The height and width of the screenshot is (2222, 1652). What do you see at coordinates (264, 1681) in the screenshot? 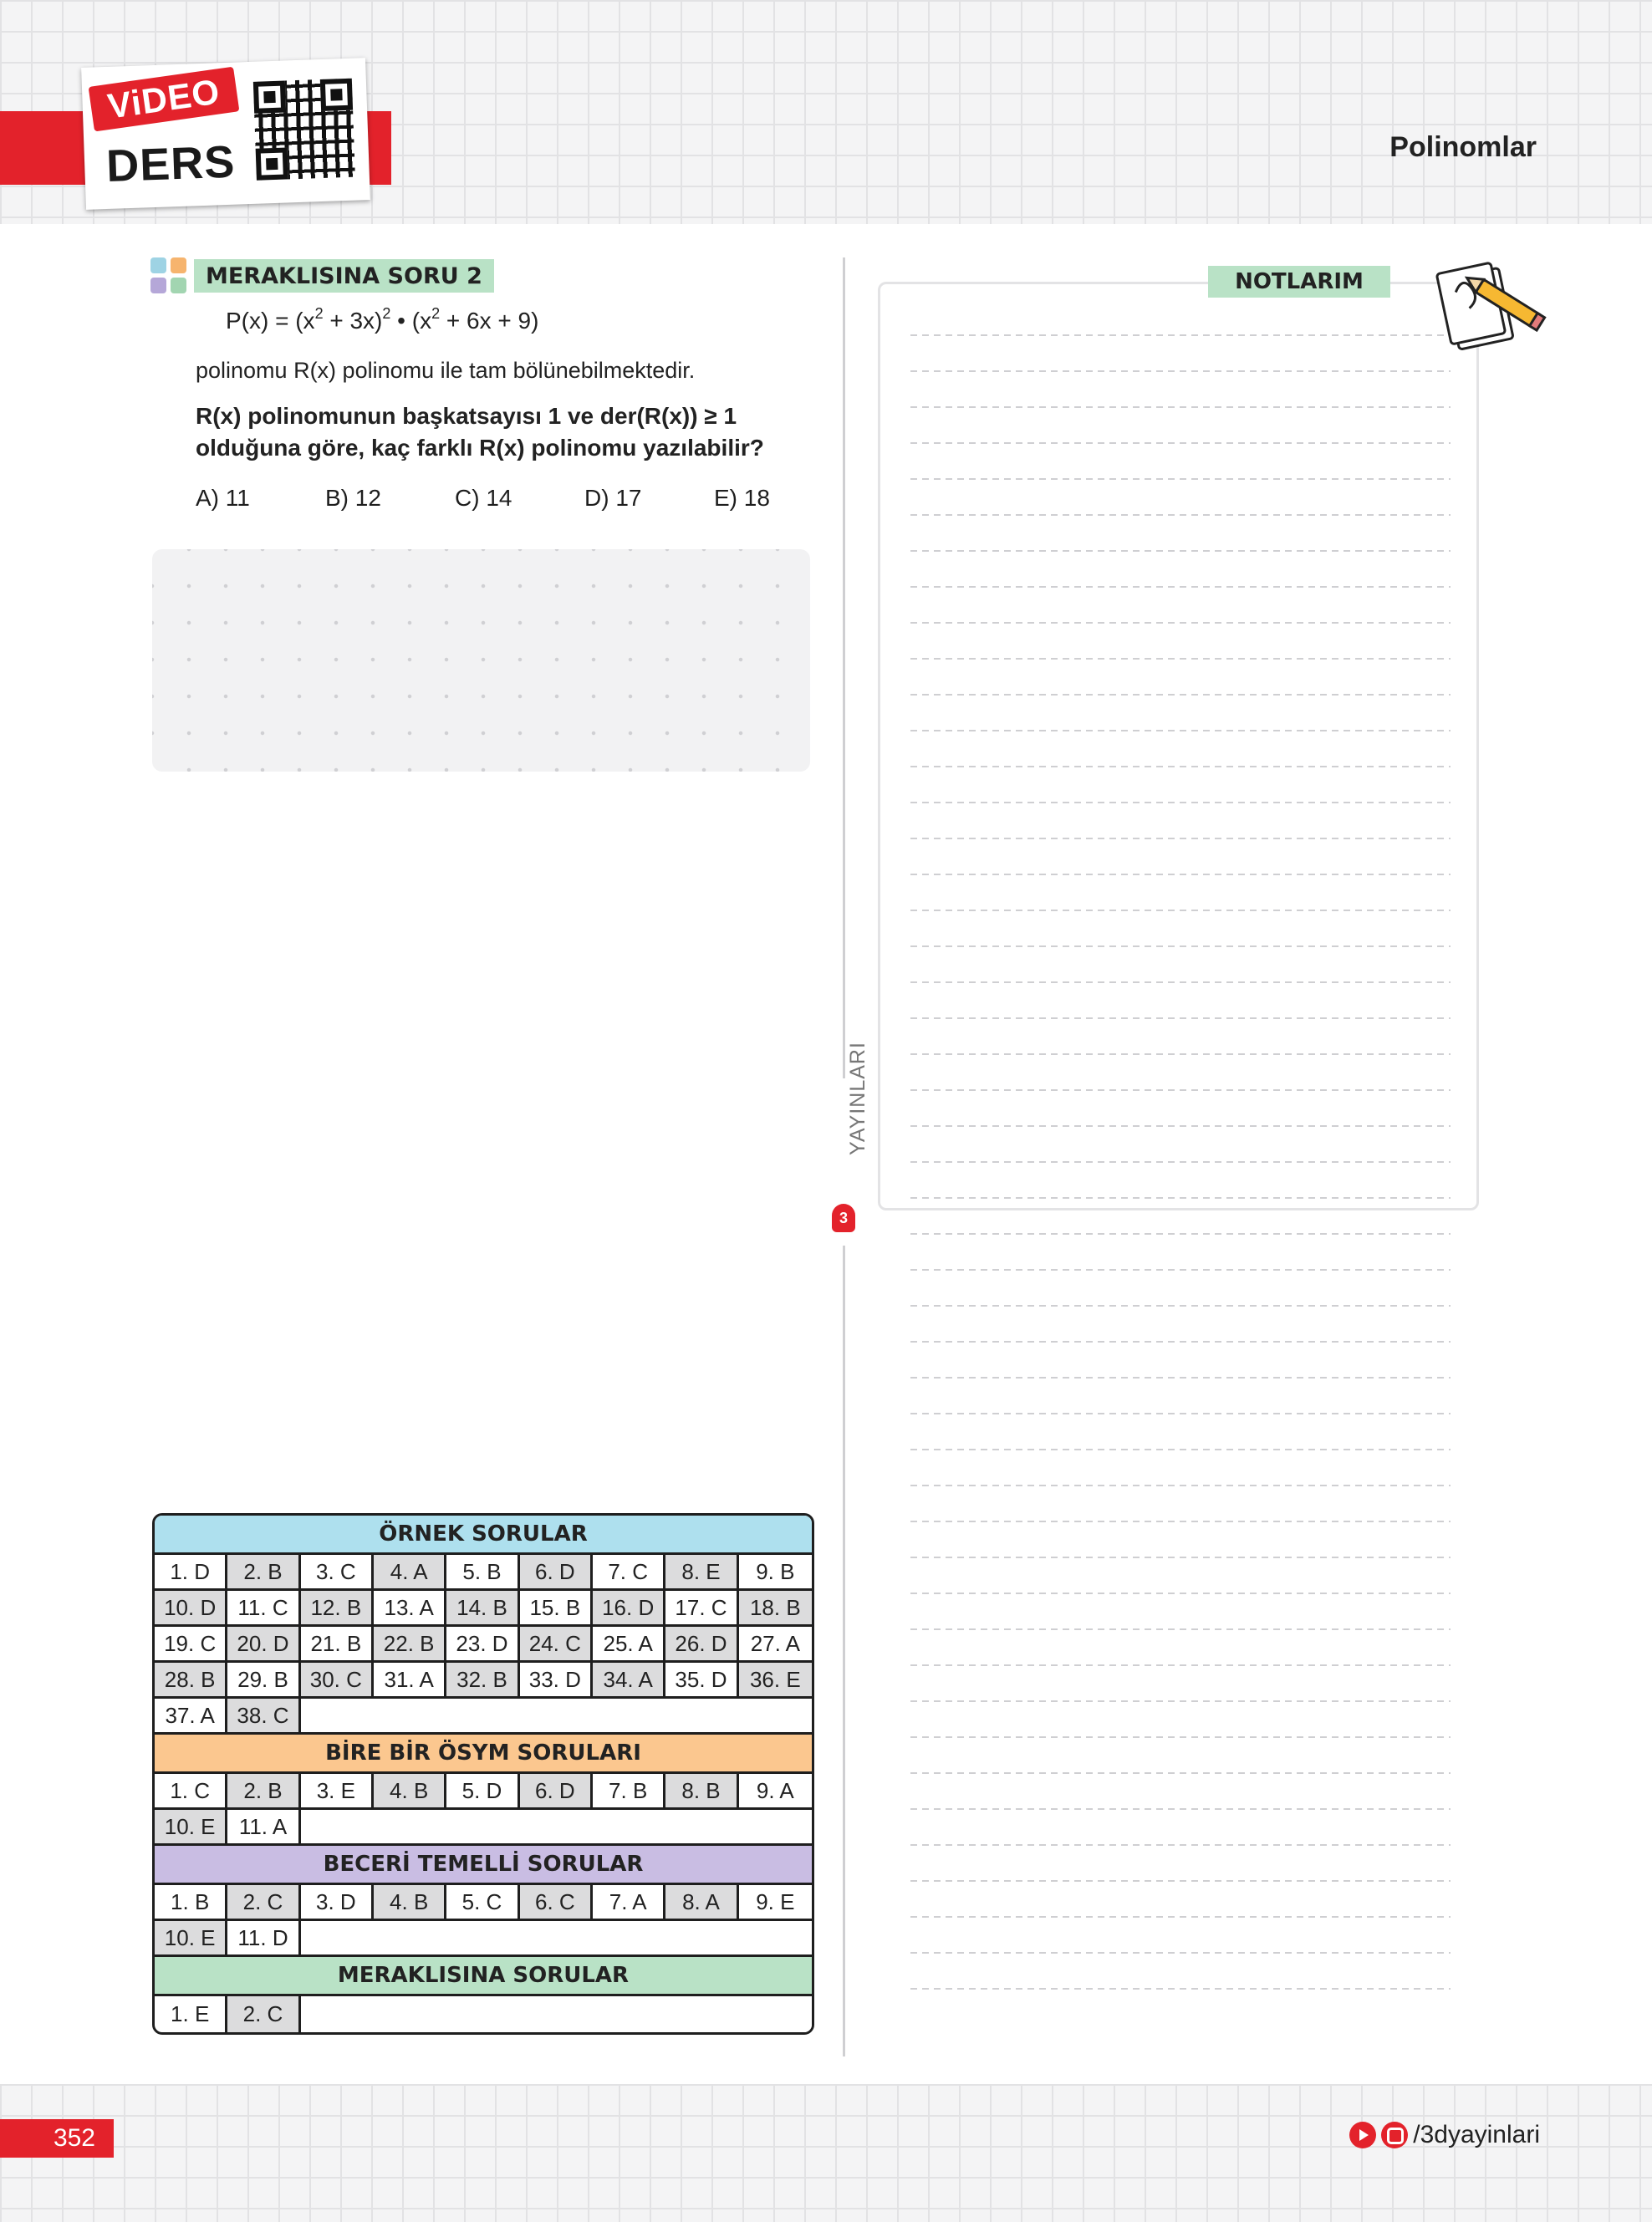
I see `answer-cell: 29. B` at bounding box center [264, 1681].